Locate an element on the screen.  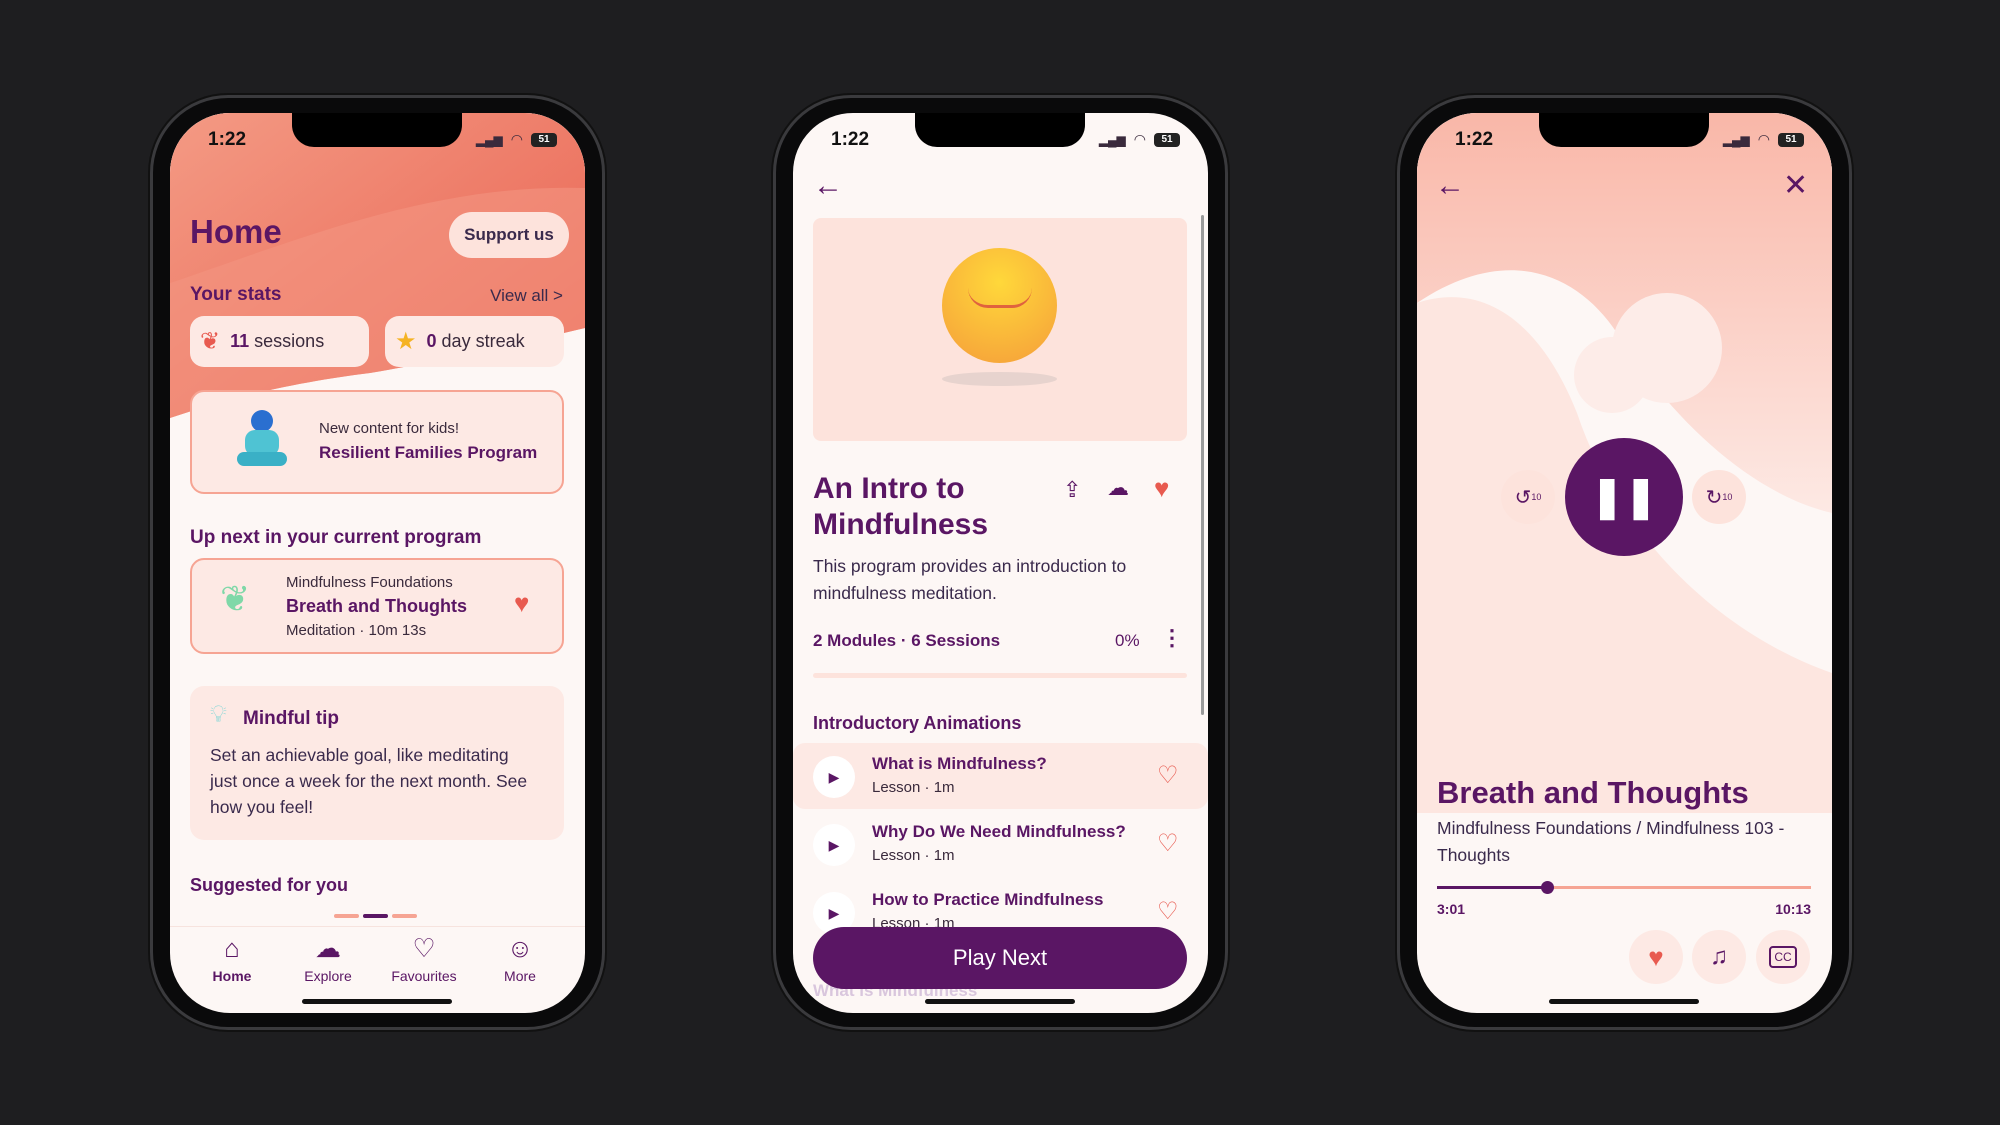
lesson-meta: Lesson · 1m is located at coordinates (913, 855).